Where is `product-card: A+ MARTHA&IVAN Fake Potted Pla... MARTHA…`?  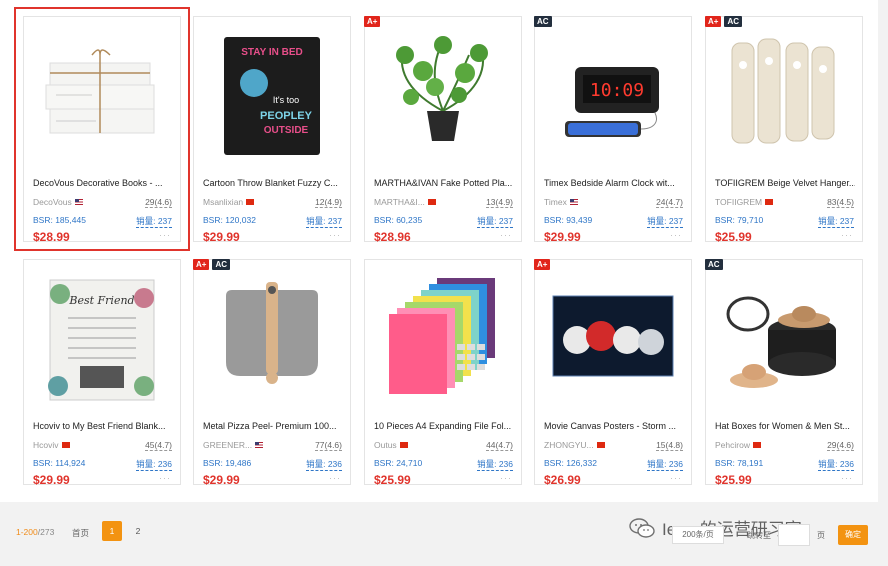 product-card: A+ MARTHA&IVAN Fake Potted Pla... MARTHA… is located at coordinates (443, 130).